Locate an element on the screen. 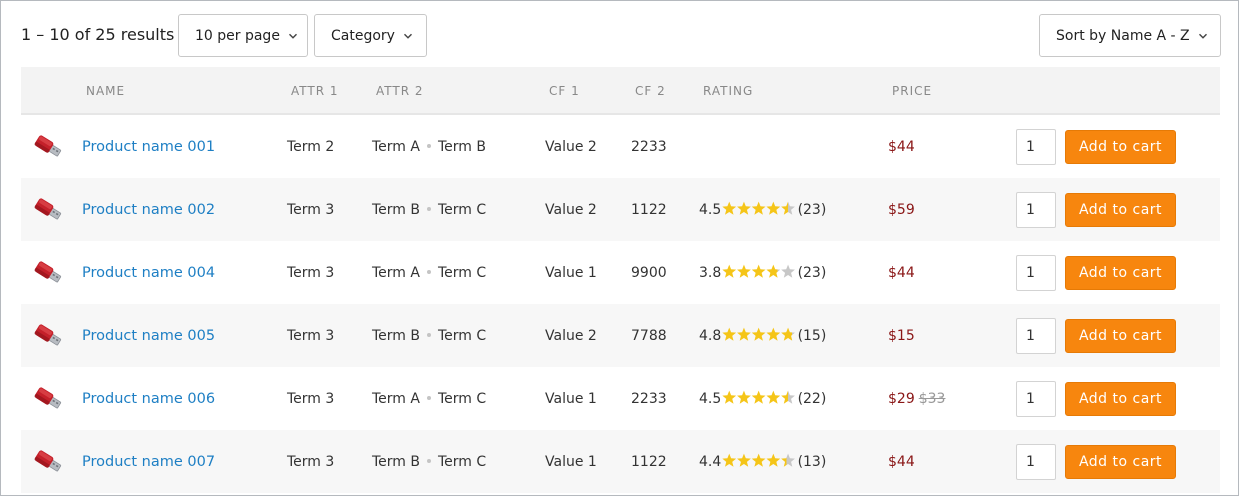 The height and width of the screenshot is (496, 1239). rating: 4.4 (13) is located at coordinates (762, 462).